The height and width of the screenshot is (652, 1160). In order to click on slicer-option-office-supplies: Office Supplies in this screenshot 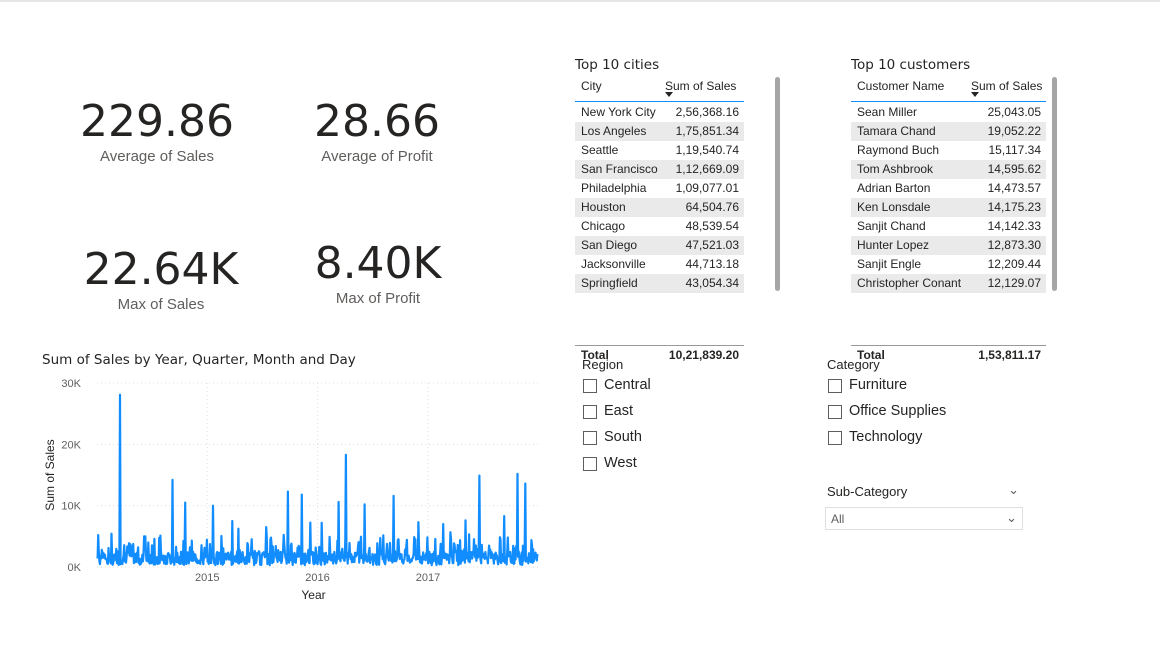, I will do `click(927, 416)`.